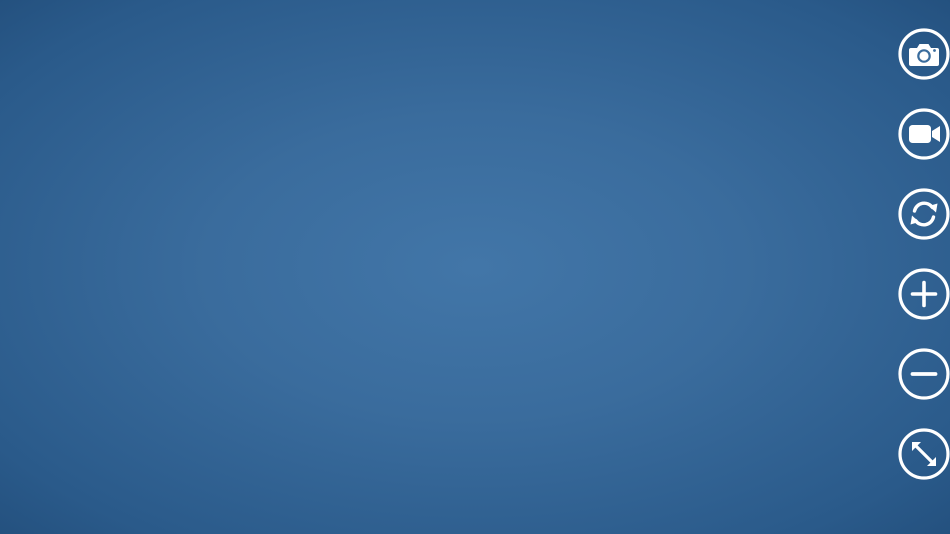 Image resolution: width=950 pixels, height=534 pixels. I want to click on rotate-icon, so click(924, 214).